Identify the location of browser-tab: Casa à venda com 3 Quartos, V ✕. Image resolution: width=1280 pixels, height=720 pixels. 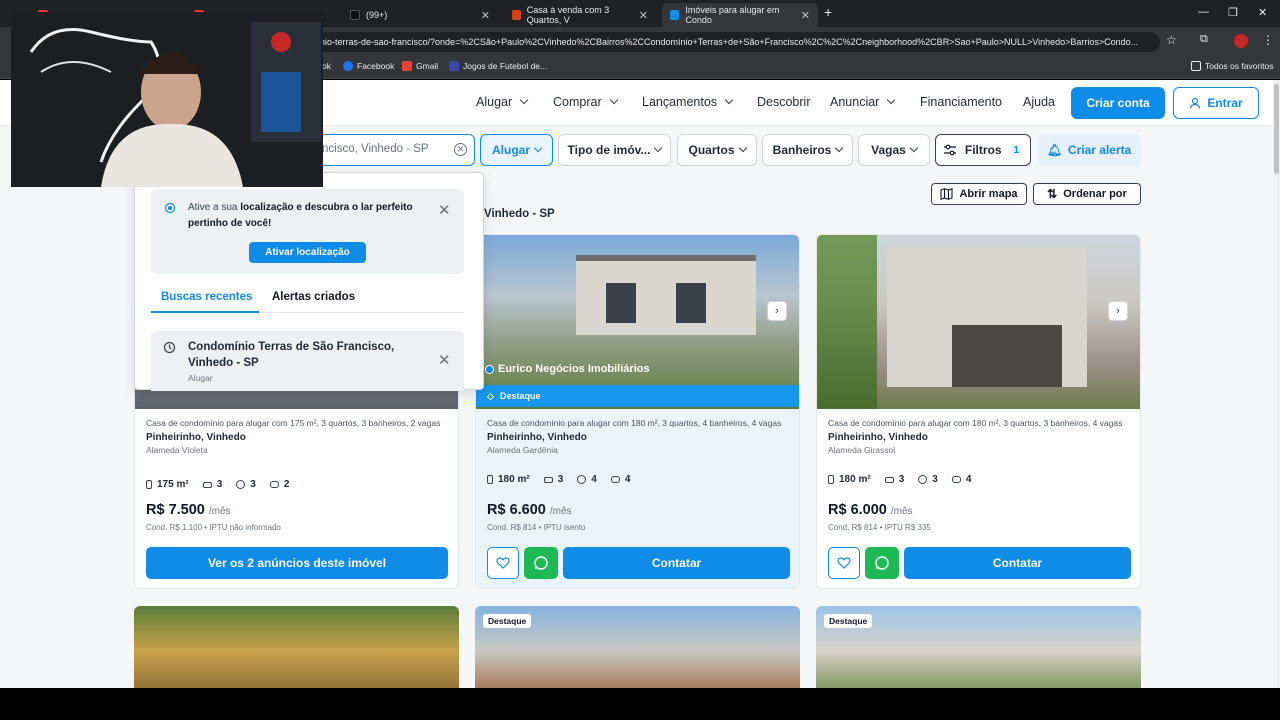
(580, 15).